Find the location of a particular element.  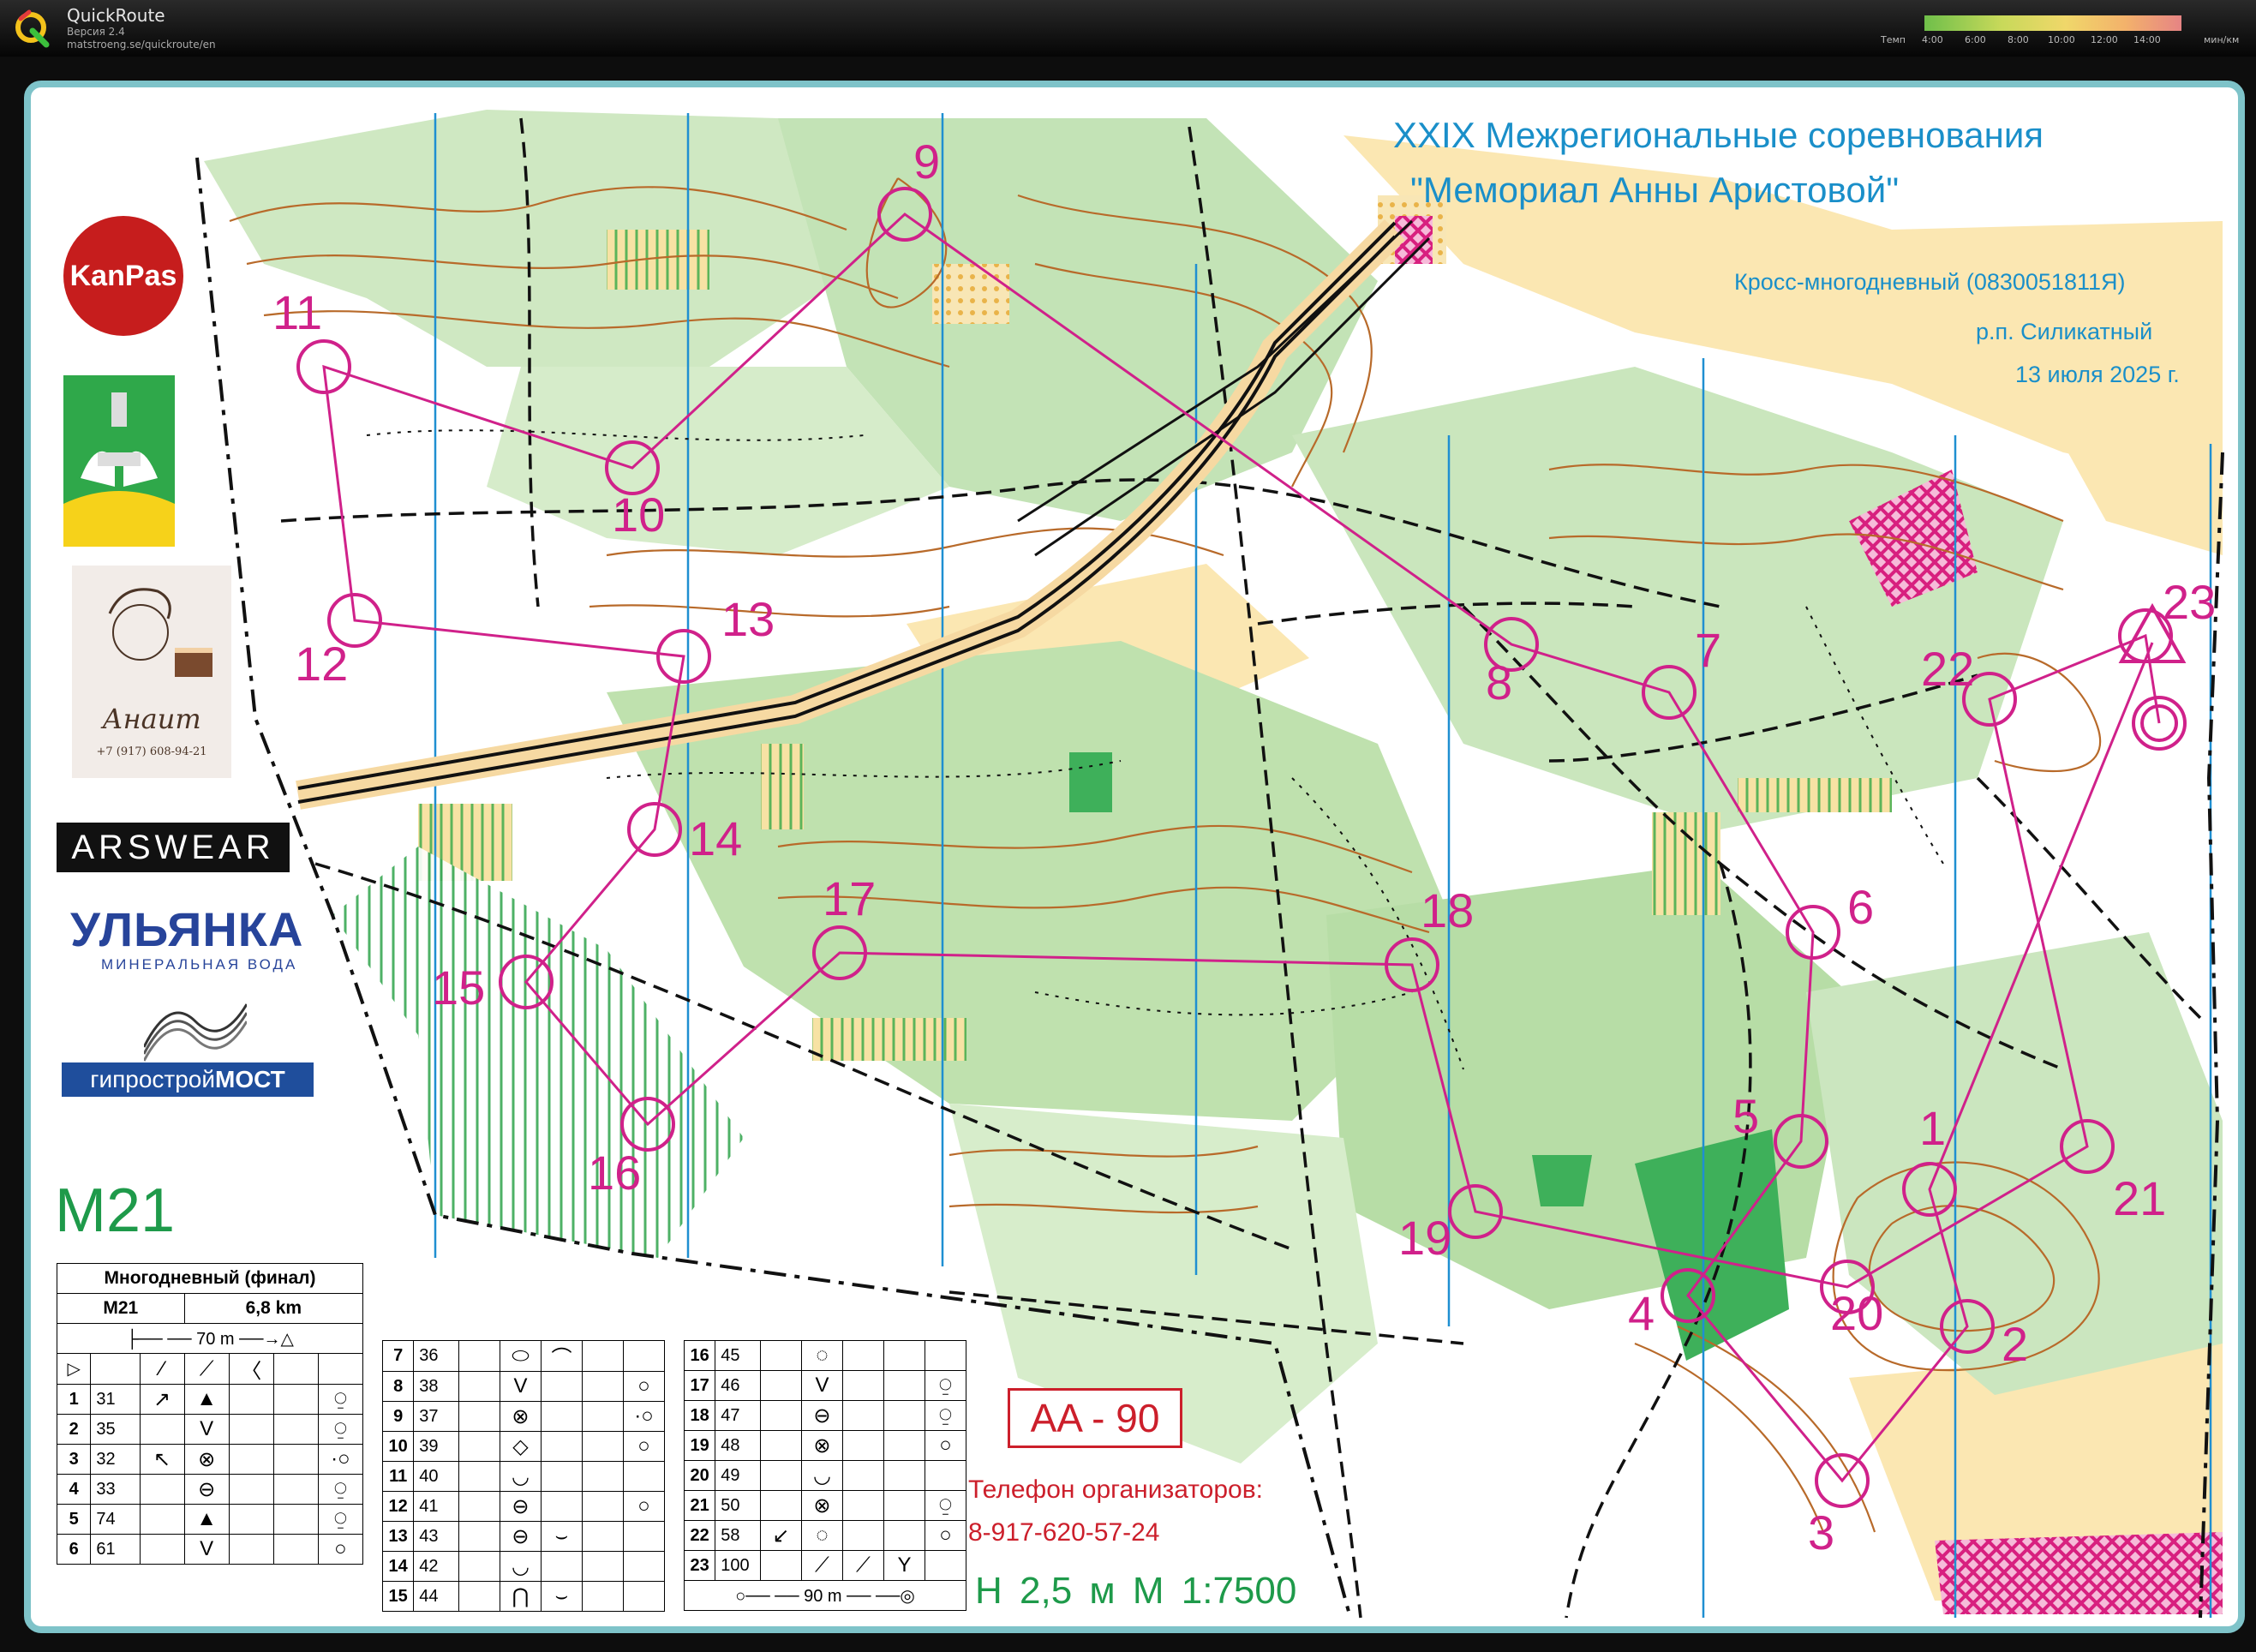

bridge-wave-icon is located at coordinates (196, 1032).